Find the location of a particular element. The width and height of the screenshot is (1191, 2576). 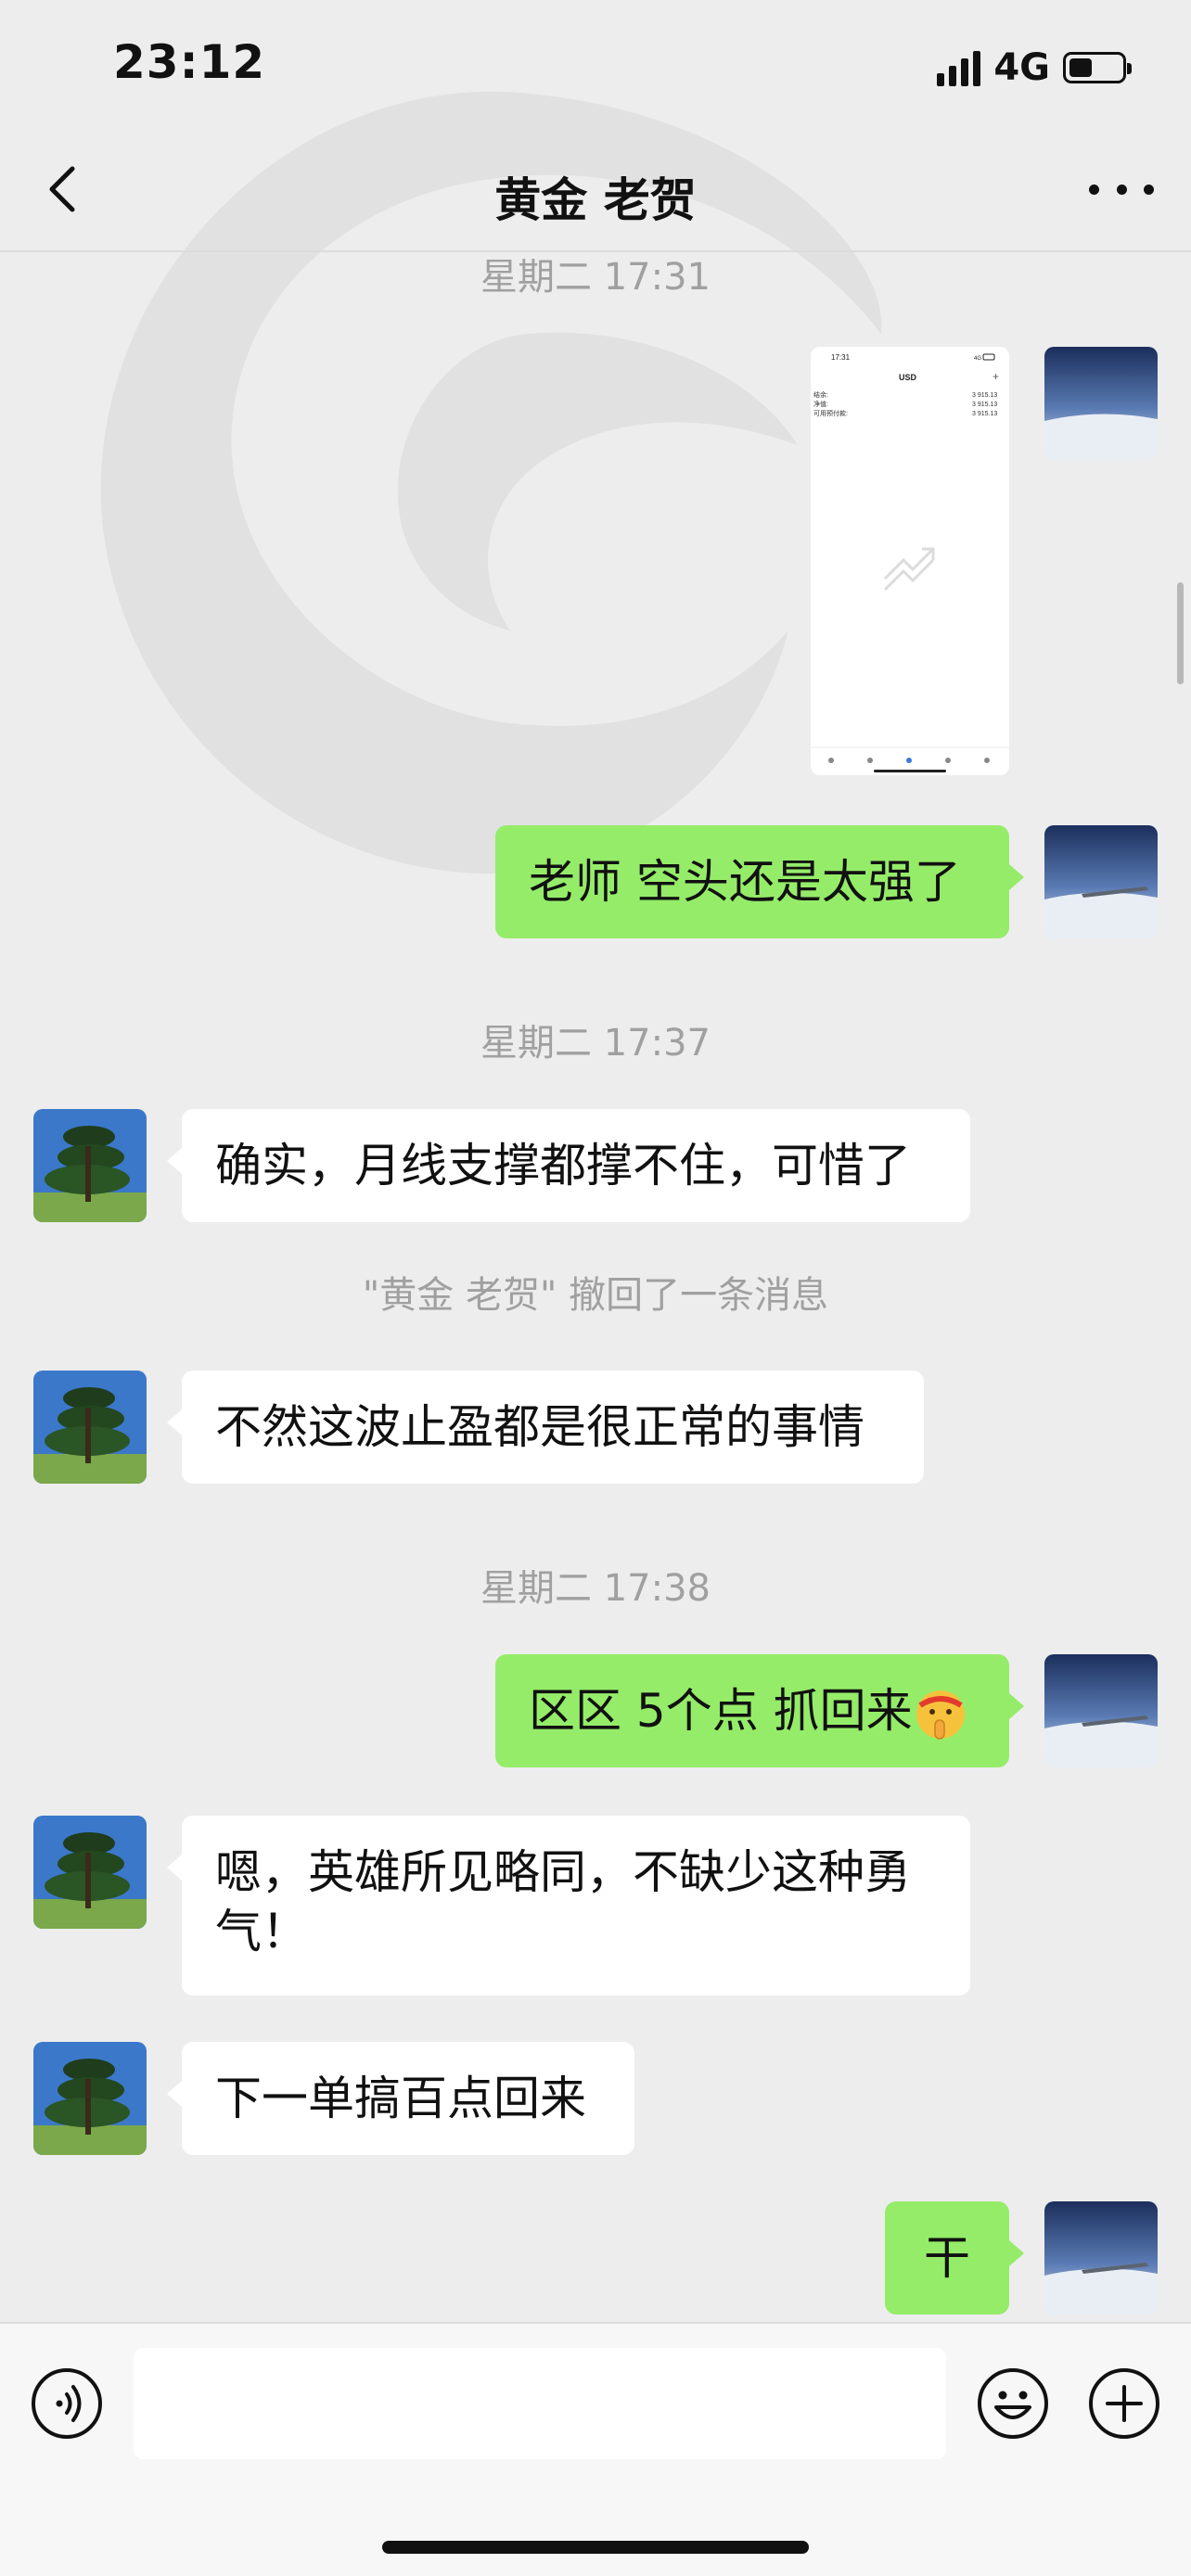

timestamp: 星期二 17:31 is located at coordinates (595, 277).